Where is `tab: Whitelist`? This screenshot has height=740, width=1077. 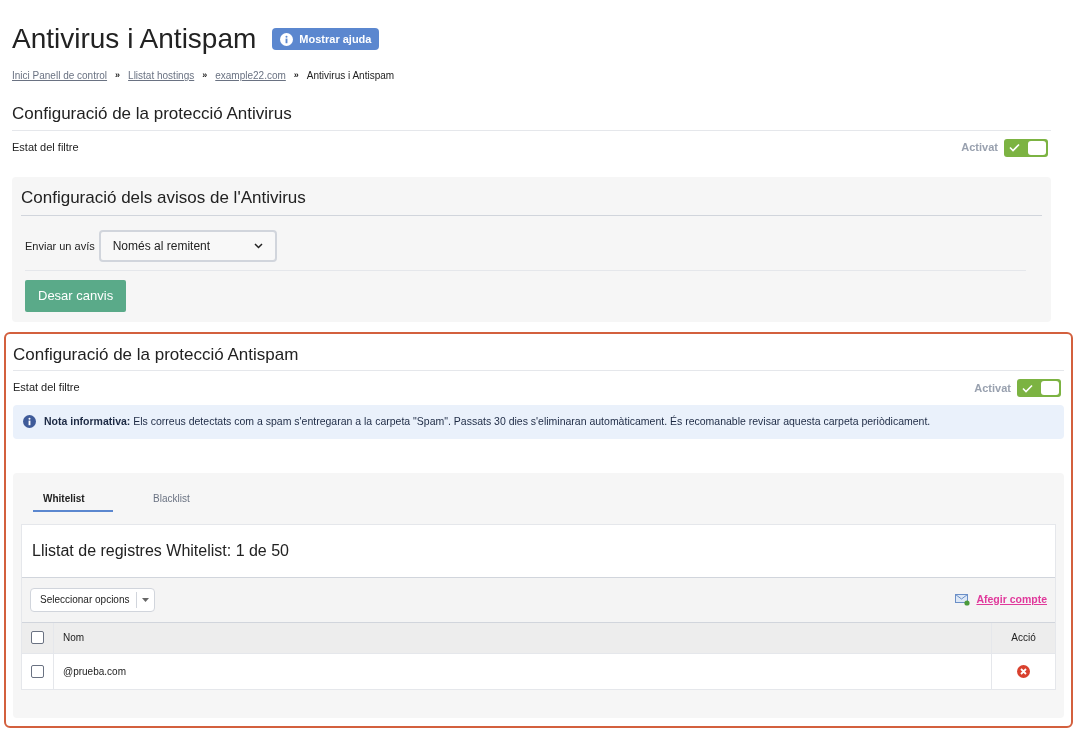
tab: Whitelist is located at coordinates (73, 501).